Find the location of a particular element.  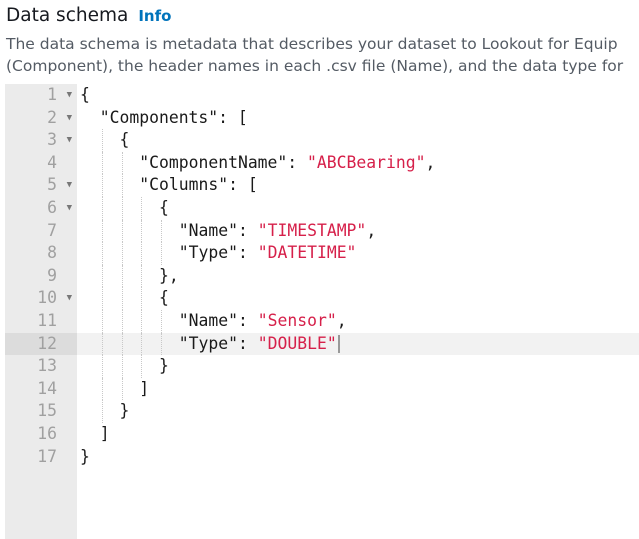

text-cursor is located at coordinates (338, 344).